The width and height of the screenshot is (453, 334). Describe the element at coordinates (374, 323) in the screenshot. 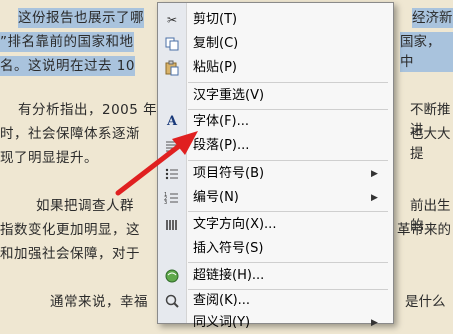

I see `submenu-arrow-icon: ▶` at that location.